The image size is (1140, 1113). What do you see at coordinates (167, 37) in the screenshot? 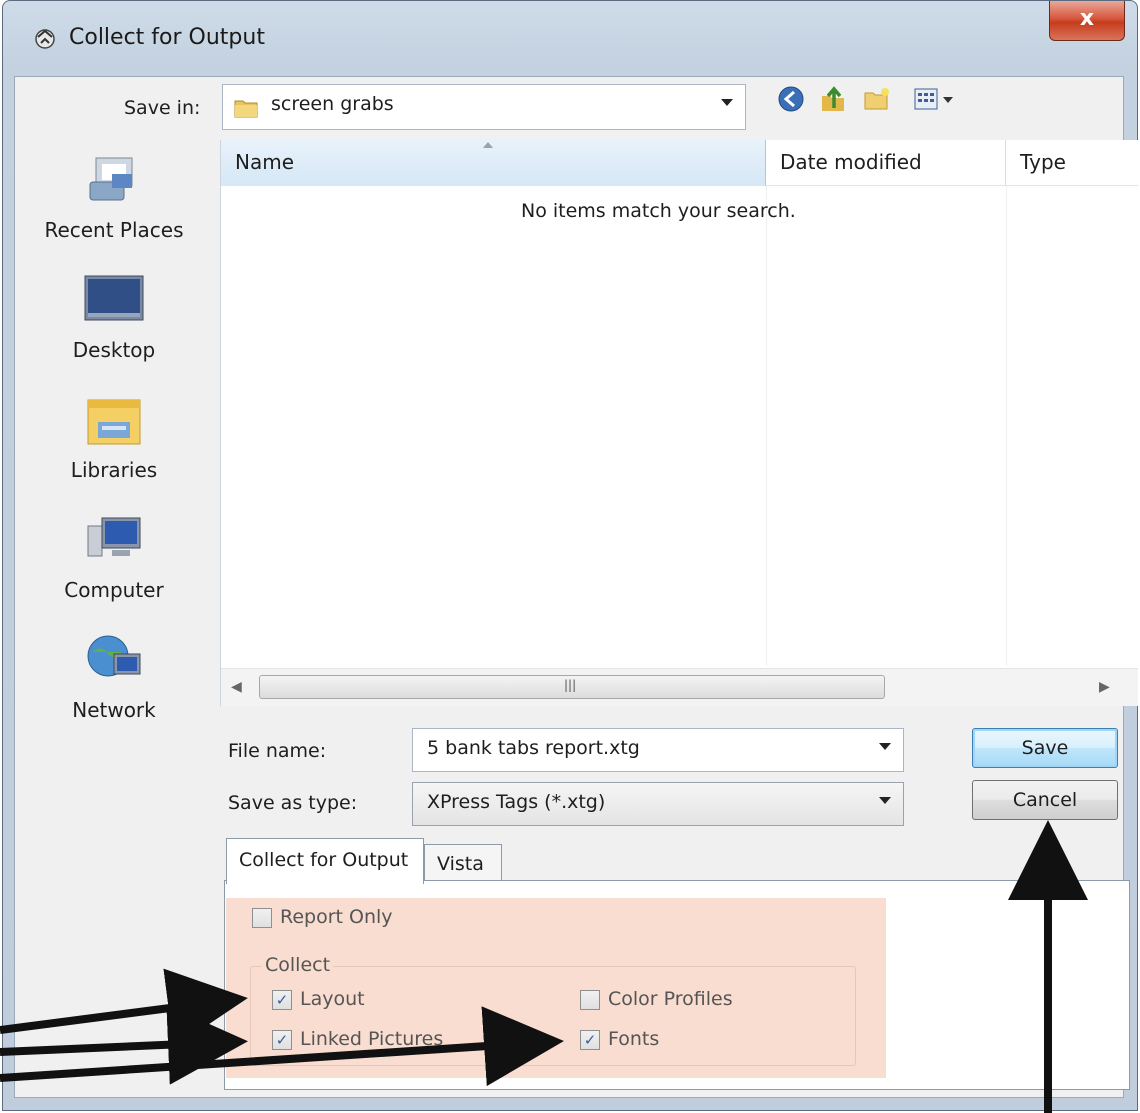
I see `window-title: Collect for Output` at bounding box center [167, 37].